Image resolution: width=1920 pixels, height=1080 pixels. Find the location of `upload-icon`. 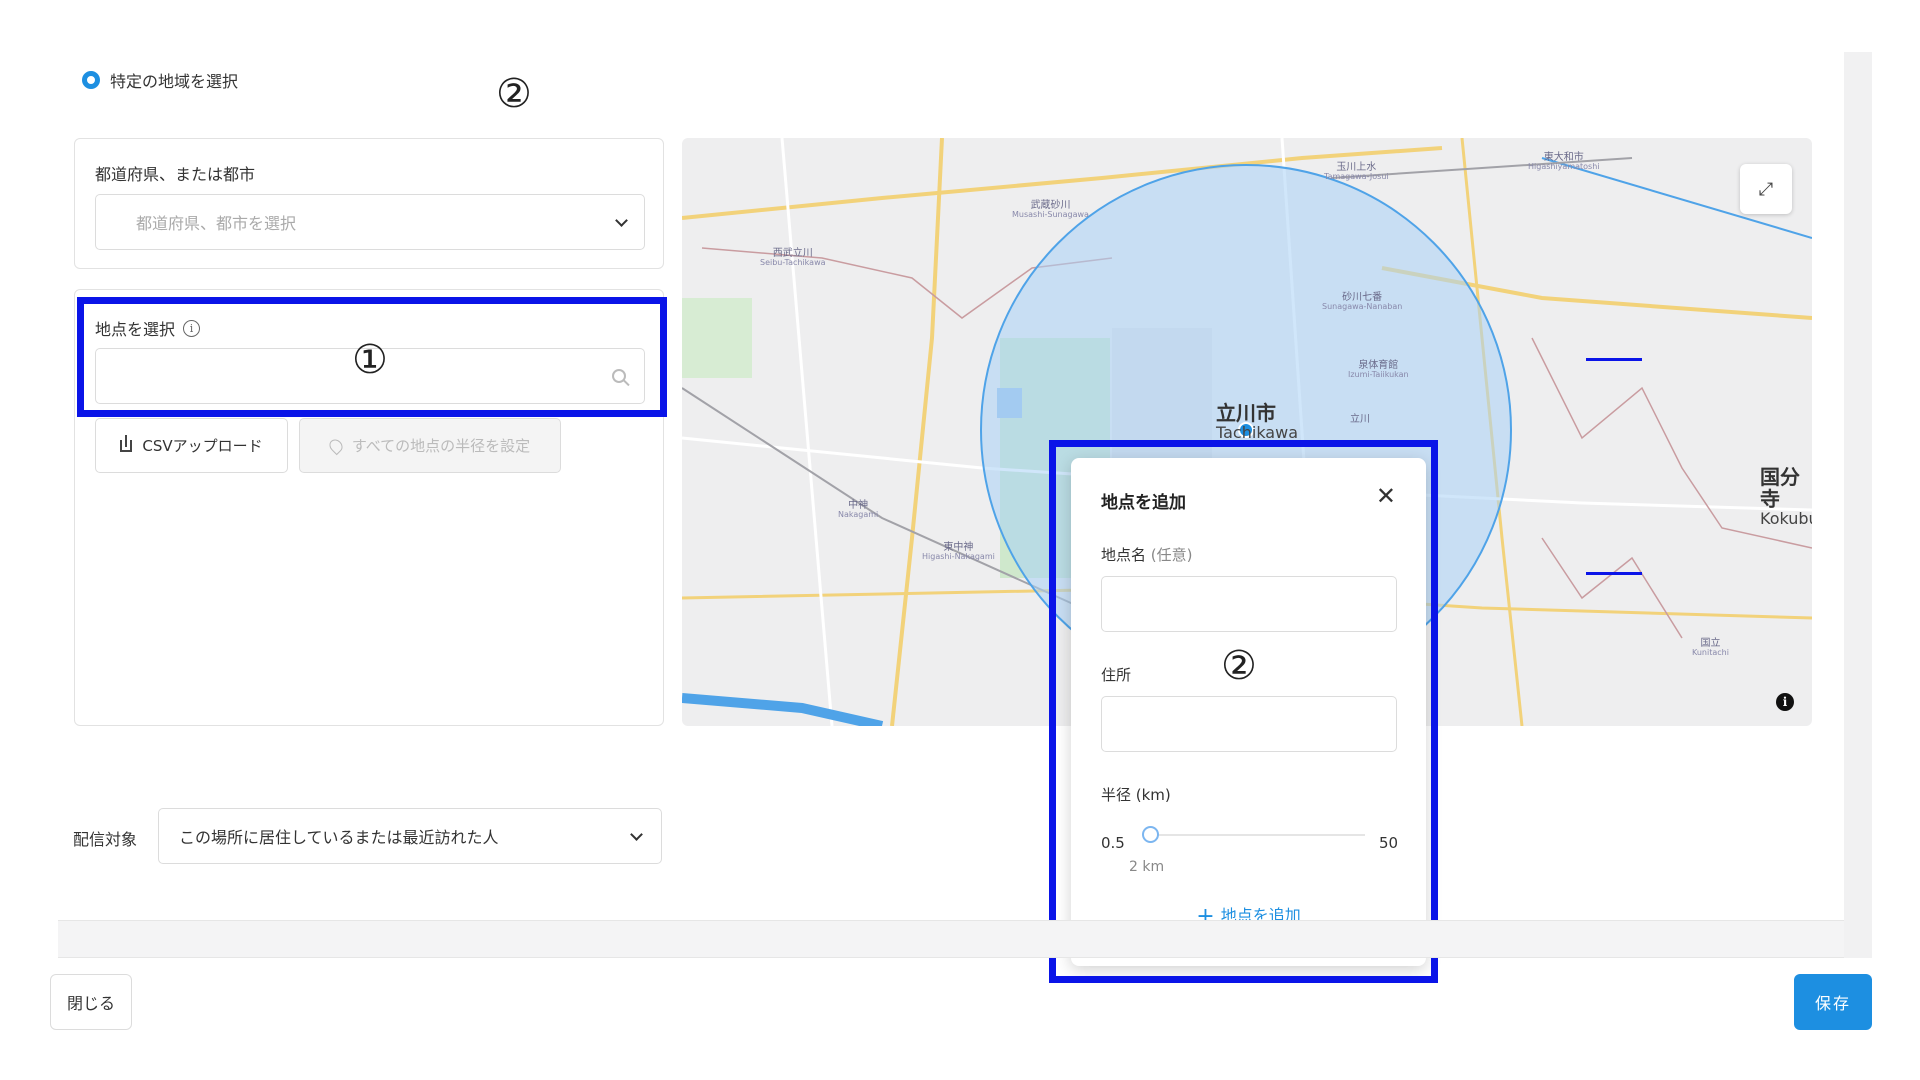

upload-icon is located at coordinates (126, 443).